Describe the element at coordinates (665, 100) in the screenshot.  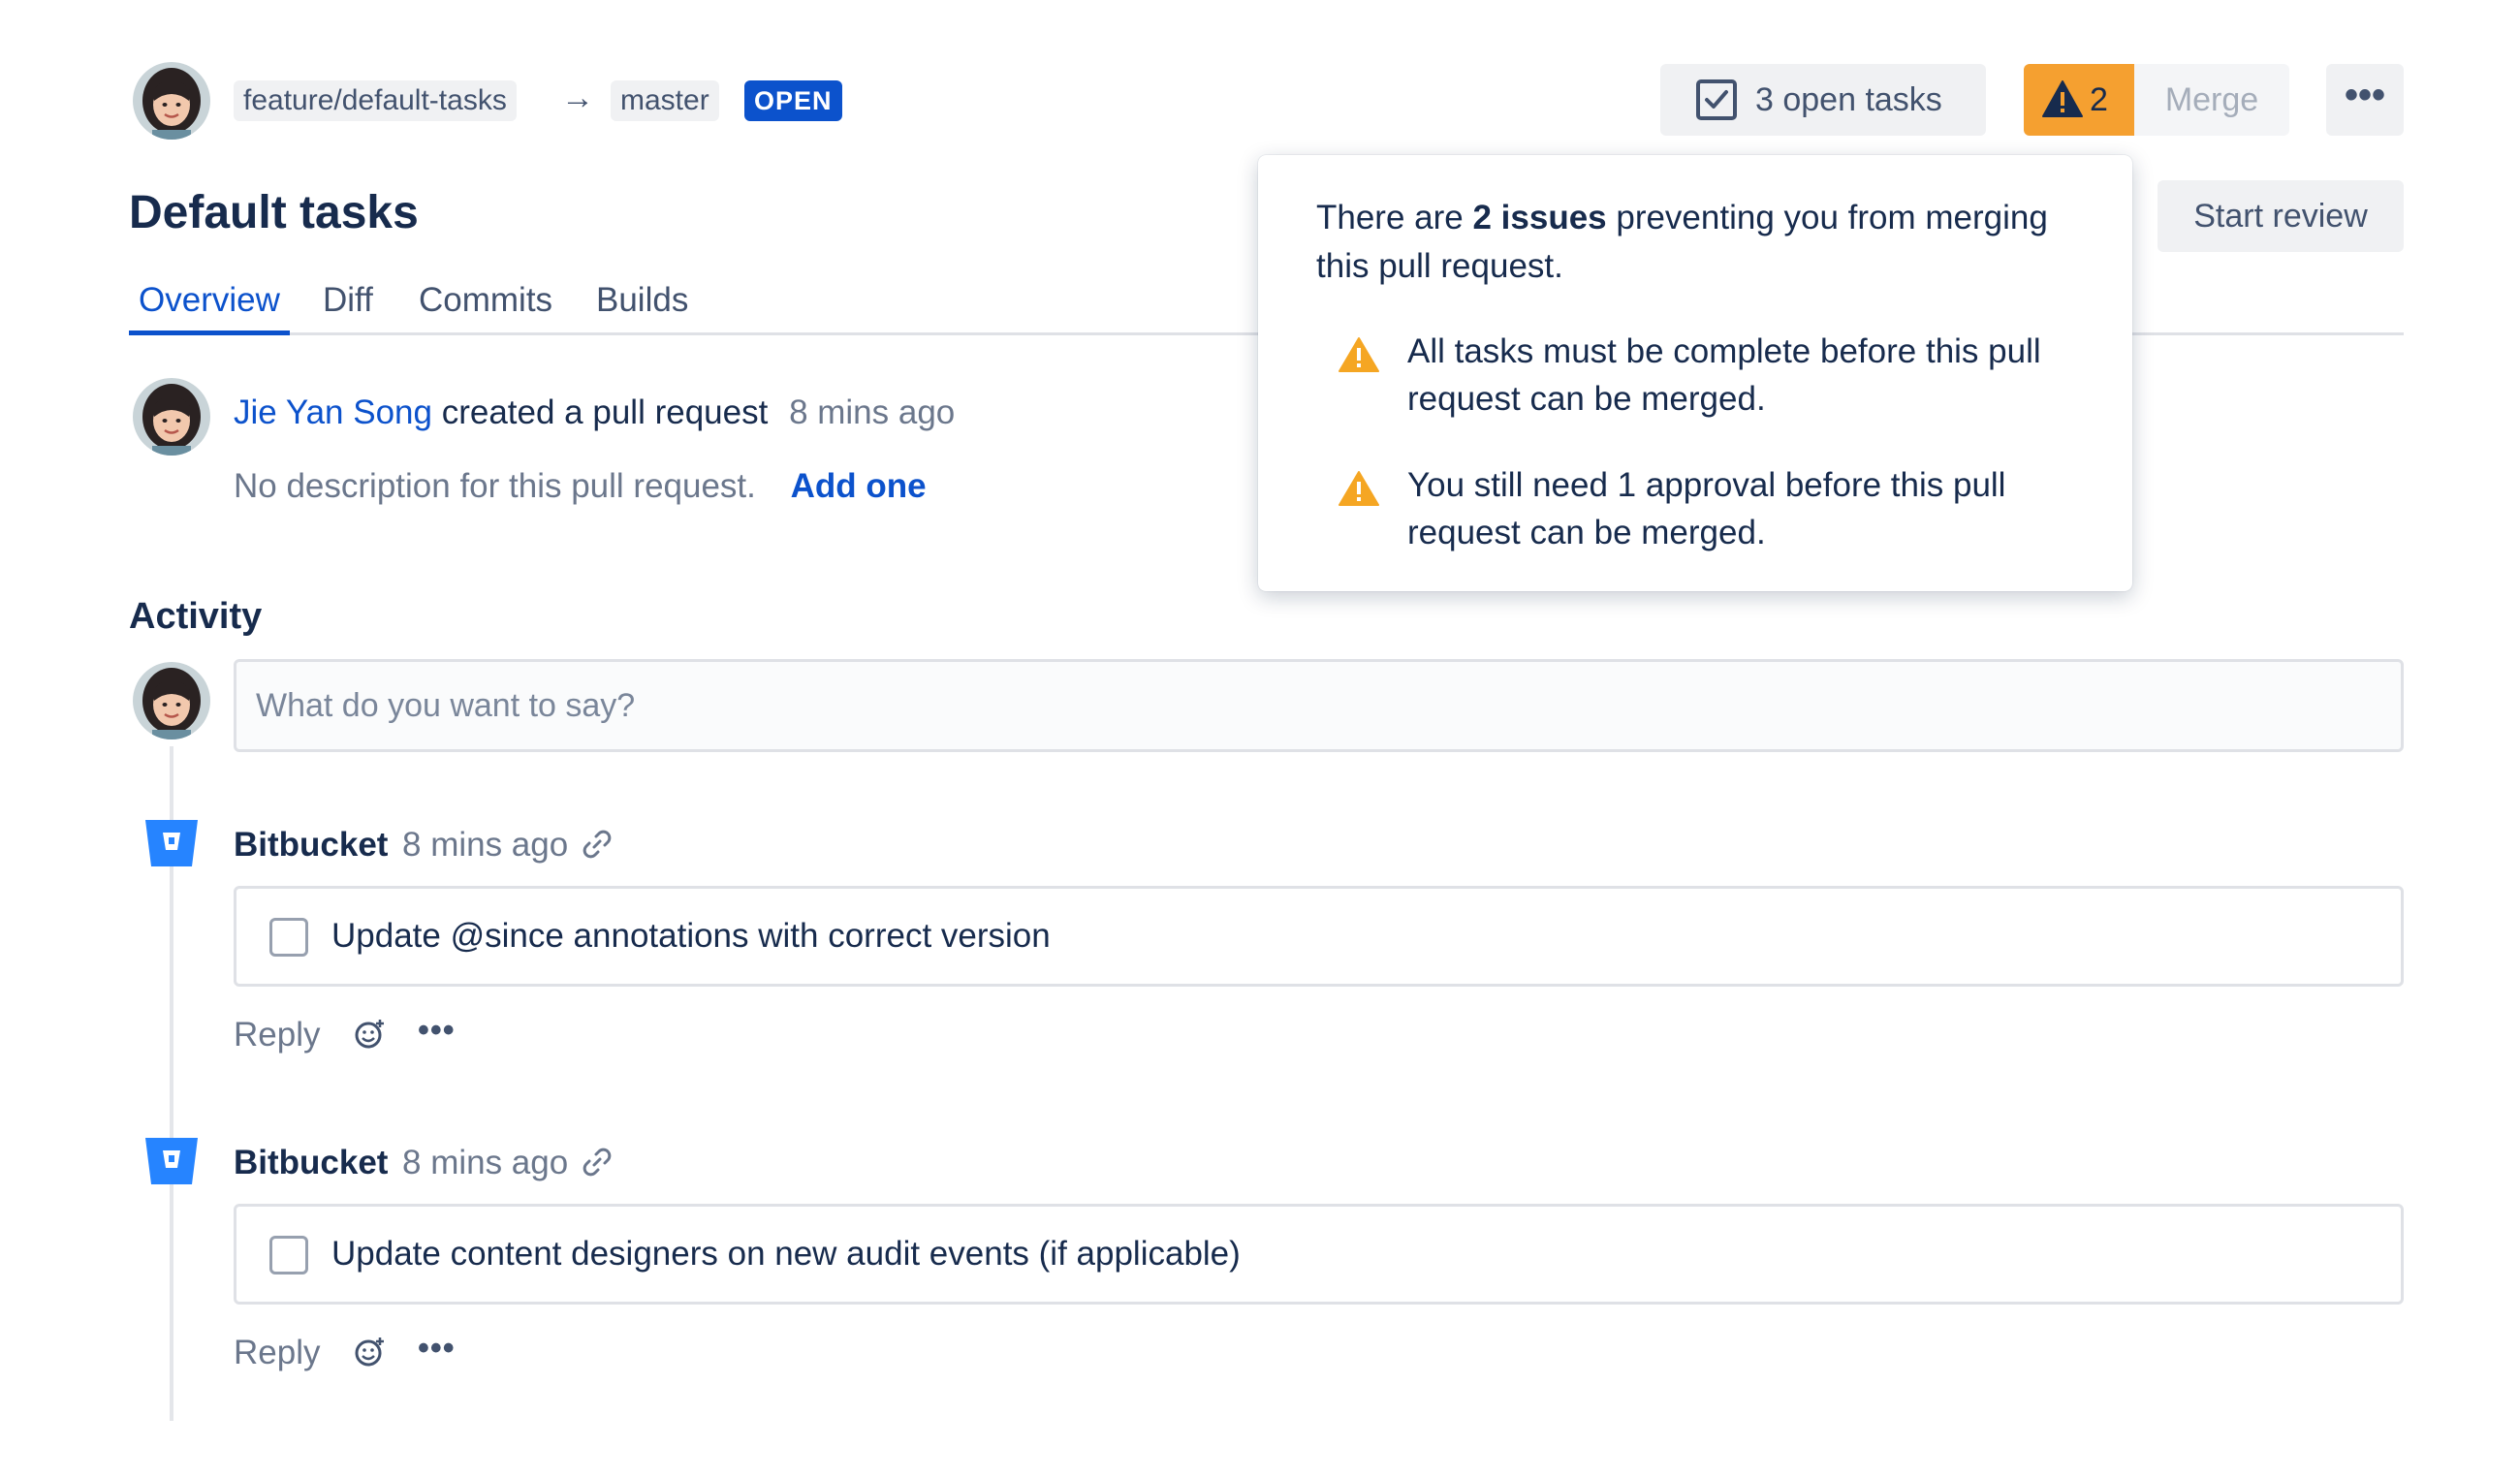
I see `target-branch-chip: master` at that location.